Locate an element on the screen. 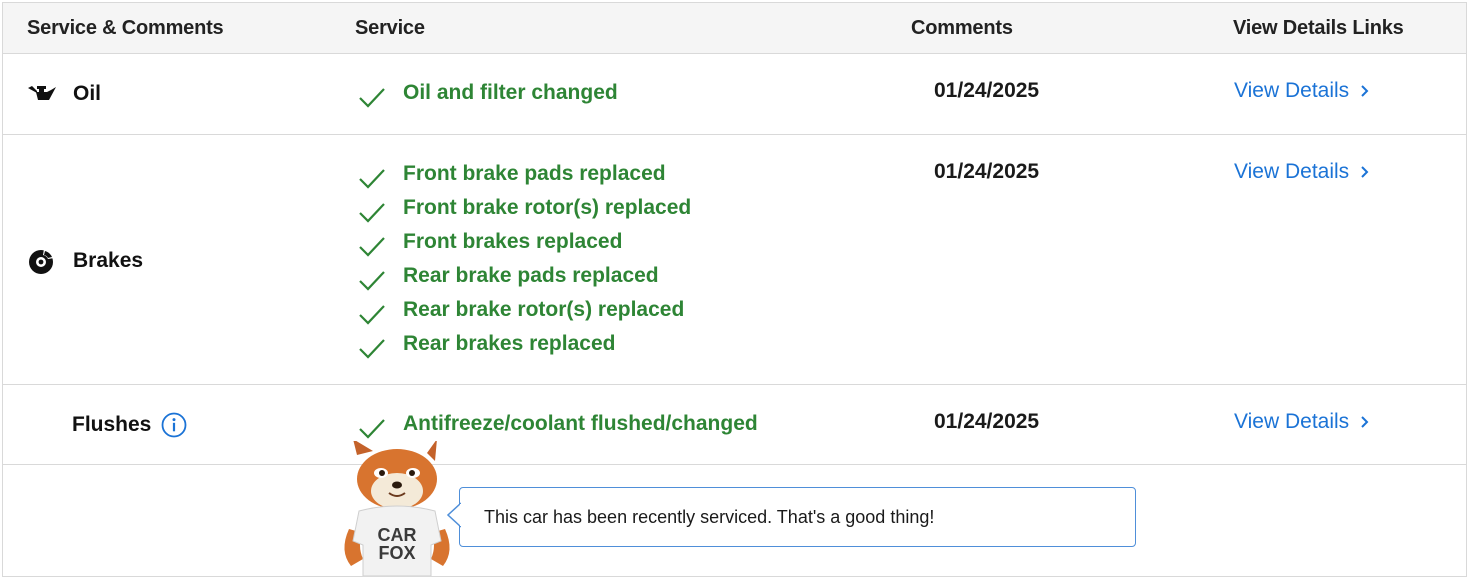 The width and height of the screenshot is (1469, 579). service-text: Front brake rotor(s) replaced is located at coordinates (547, 207).